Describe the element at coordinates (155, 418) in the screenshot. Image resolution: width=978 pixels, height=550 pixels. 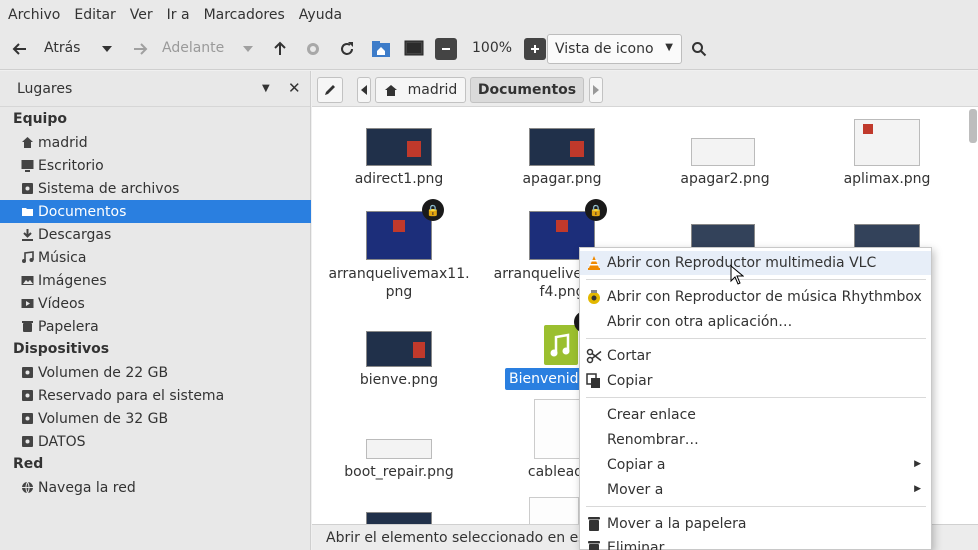
I see `sidebar-item-volumen-32gb: Volumen de 32 GB` at that location.